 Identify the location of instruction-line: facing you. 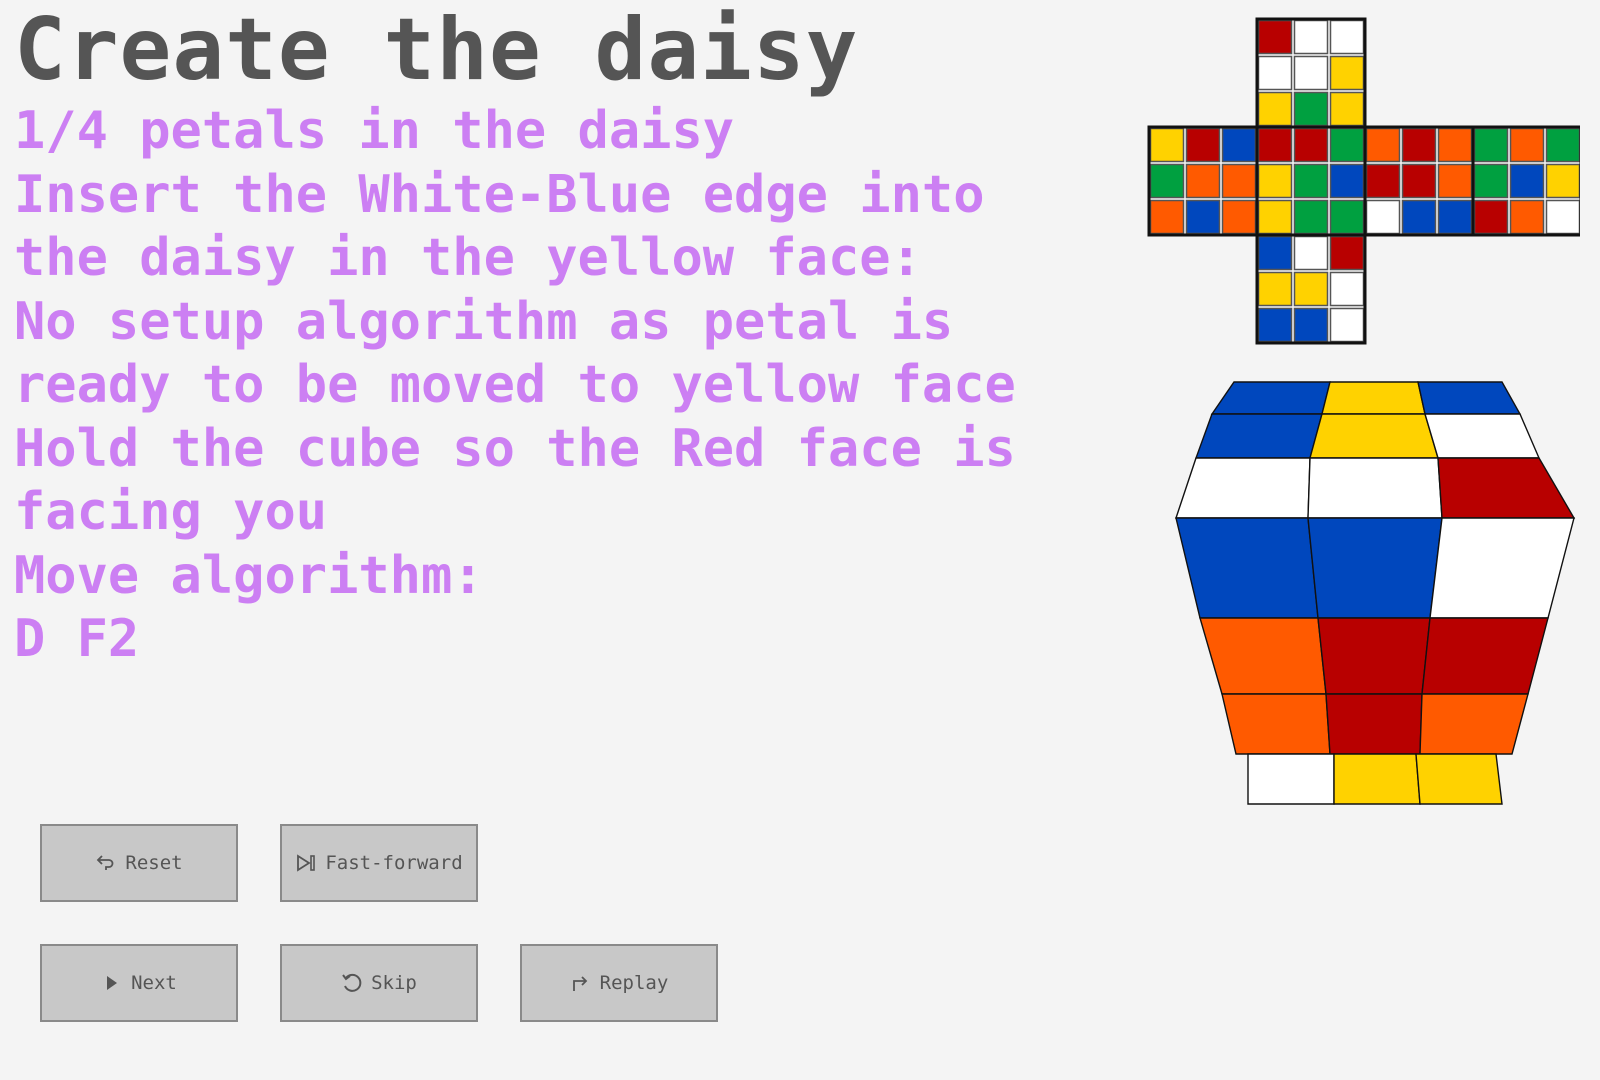
(171, 512).